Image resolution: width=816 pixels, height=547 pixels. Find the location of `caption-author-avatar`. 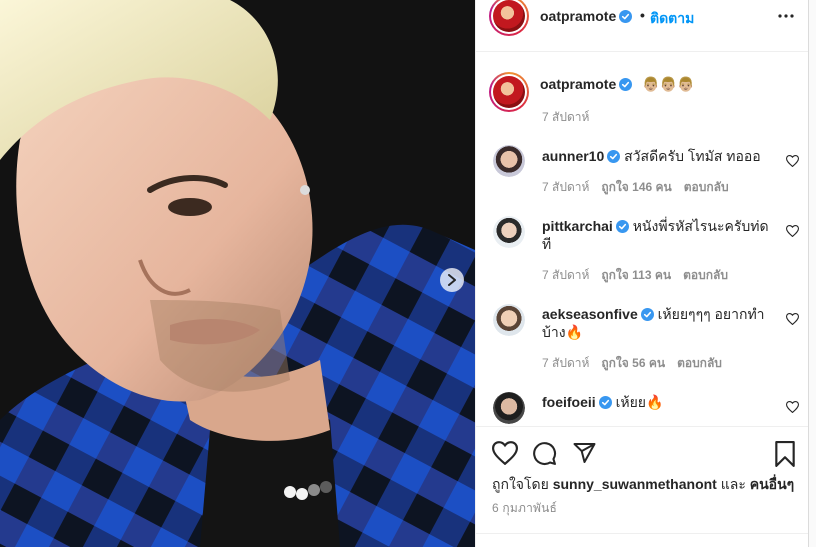

caption-author-avatar is located at coordinates (509, 92).